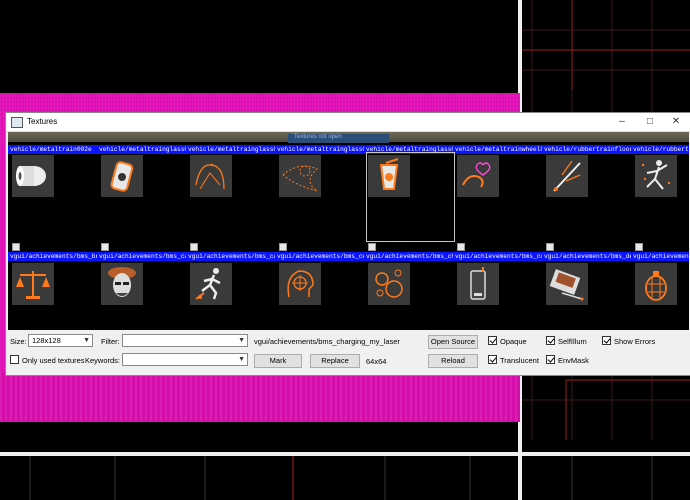  Describe the element at coordinates (453, 361) in the screenshot. I see `reload-button: Reload` at that location.